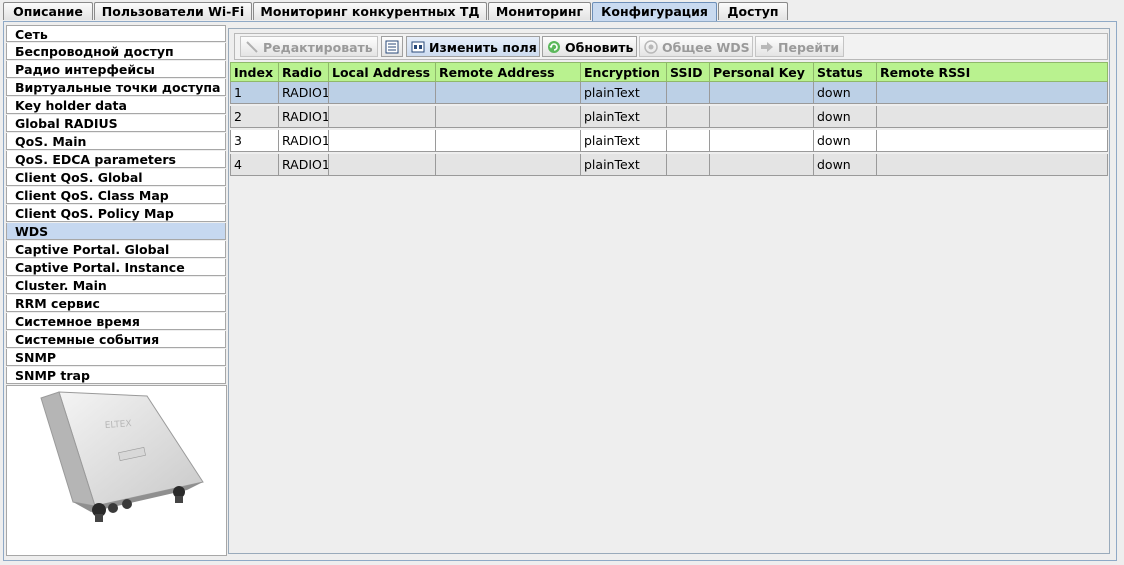 The image size is (1124, 565). I want to click on sidebar-item-wds: WDS, so click(116, 231).